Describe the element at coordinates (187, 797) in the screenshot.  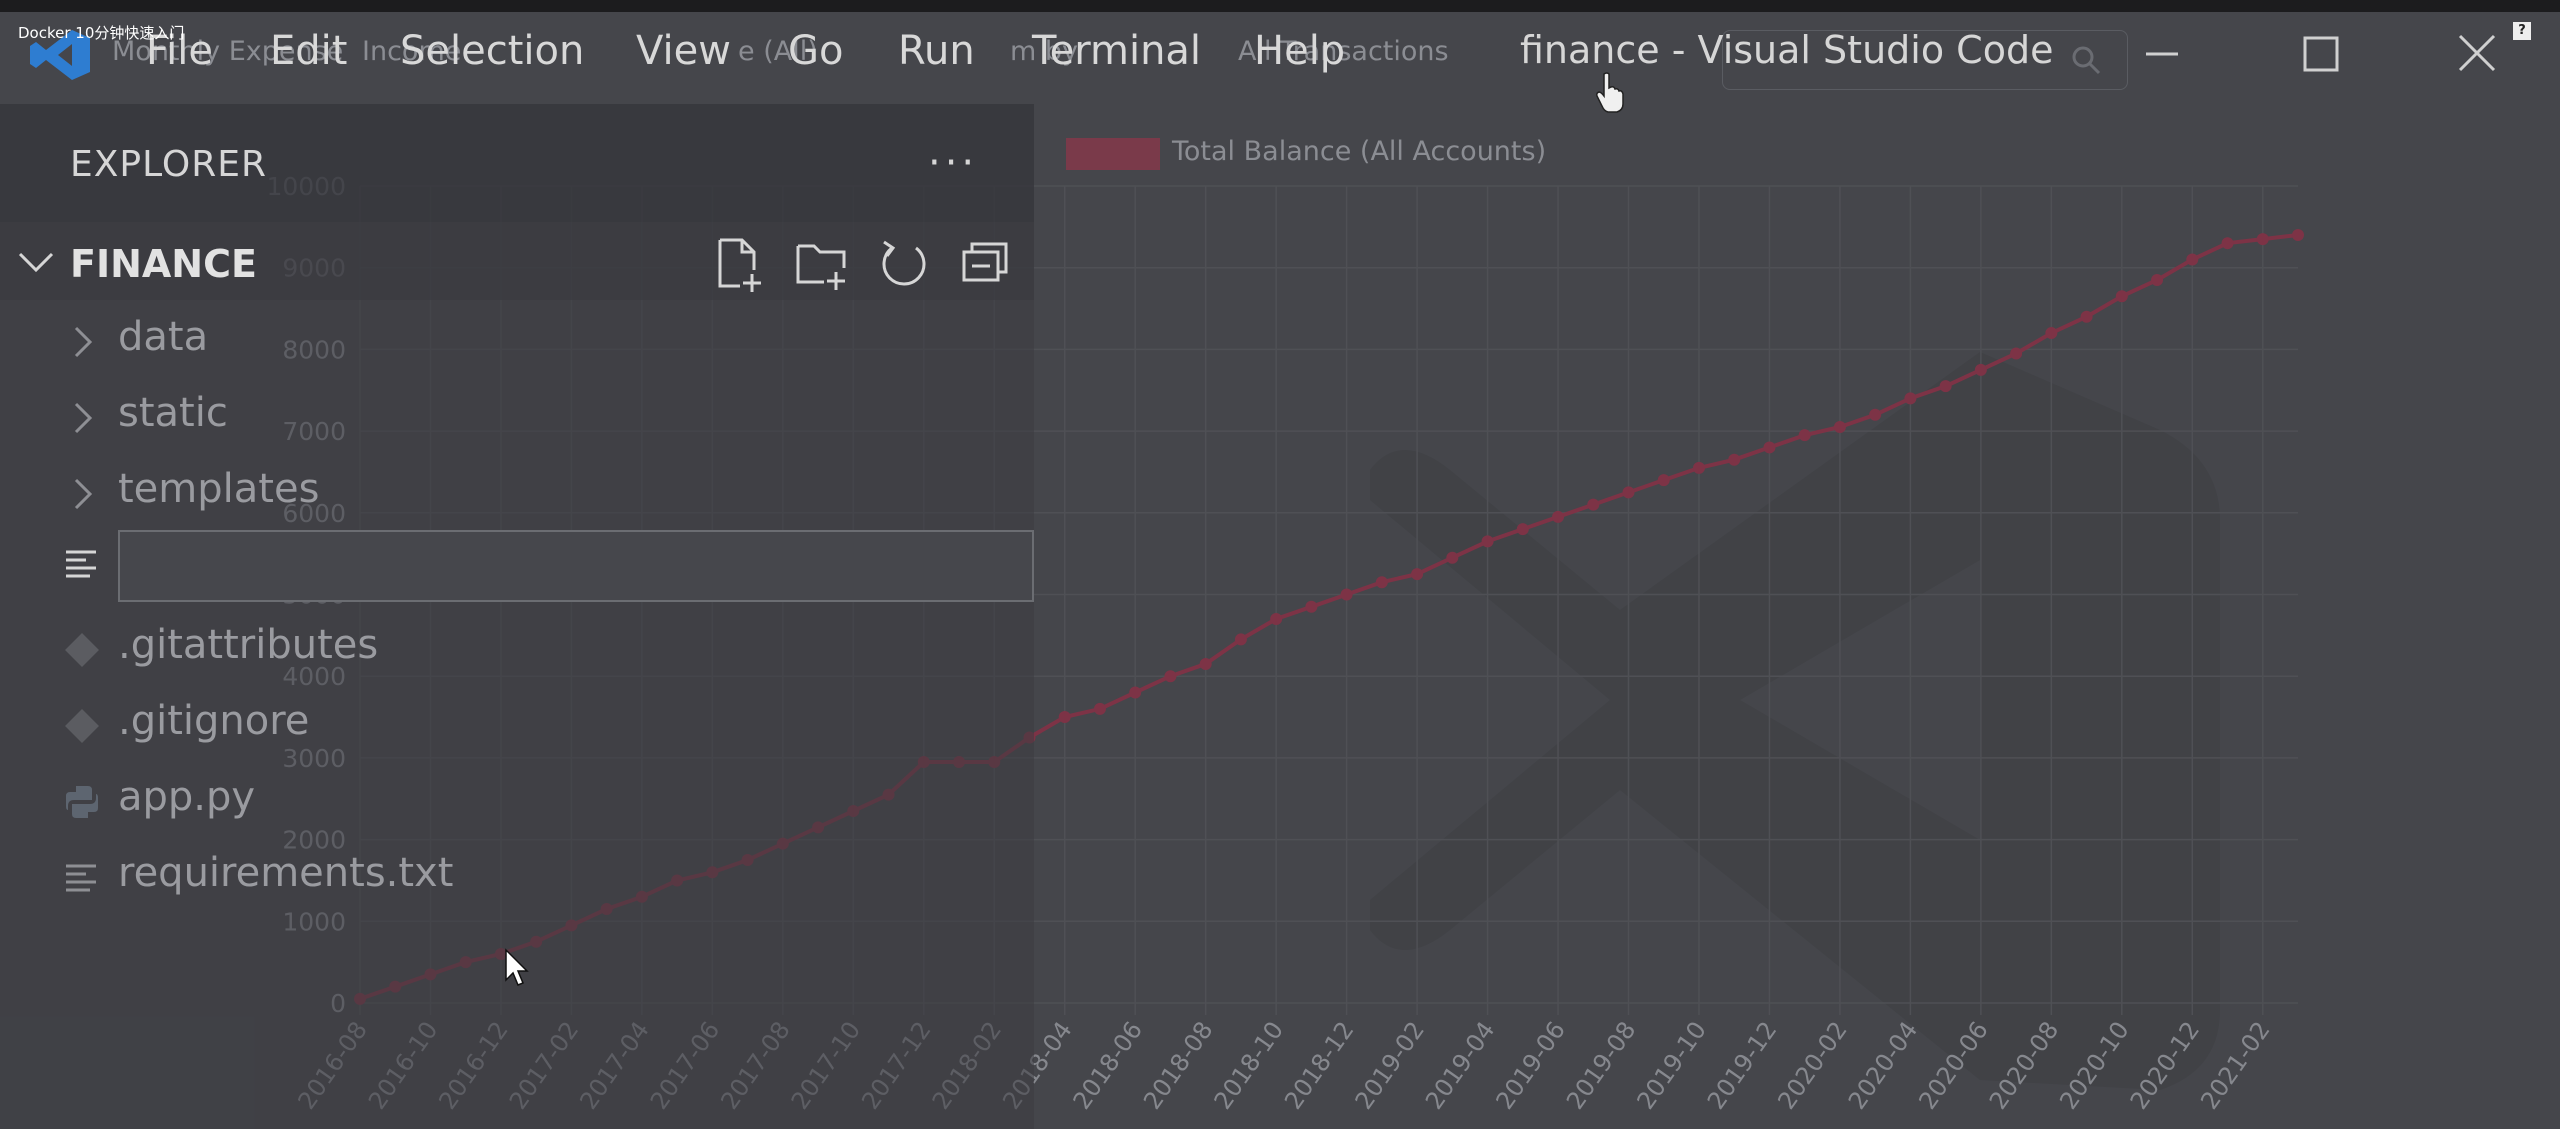
I see `tree-item-label: app.py` at that location.